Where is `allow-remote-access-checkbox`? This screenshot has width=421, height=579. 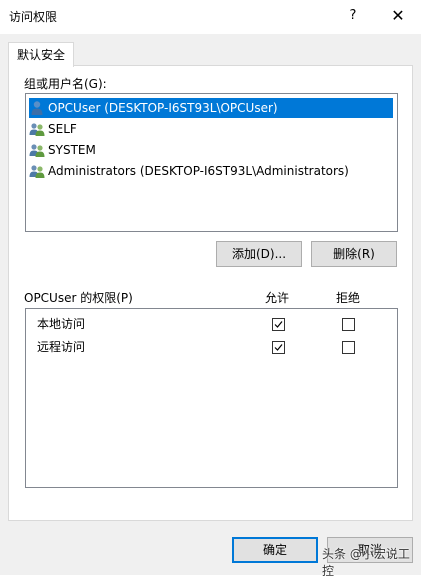
allow-remote-access-checkbox is located at coordinates (278, 347).